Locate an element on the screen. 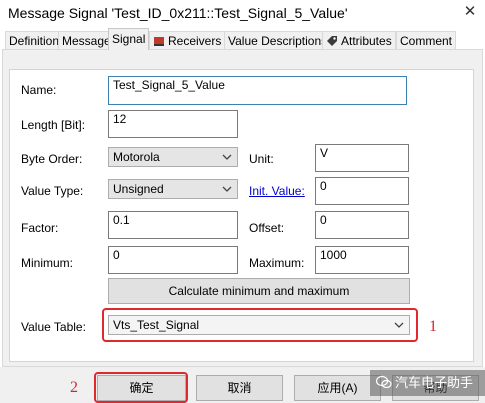  tab-receivers: Receivers is located at coordinates (187, 40).